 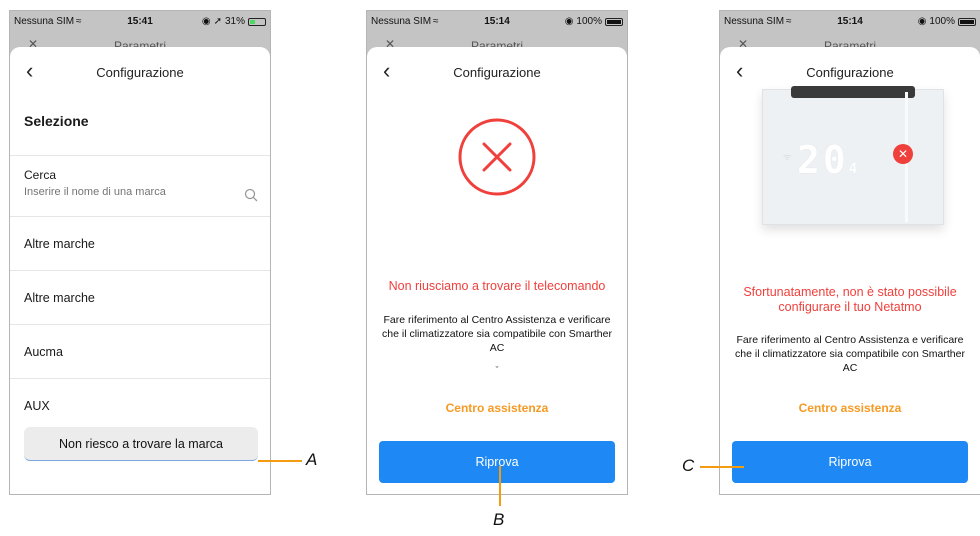 I want to click on thermostat-top-bar, so click(x=853, y=92).